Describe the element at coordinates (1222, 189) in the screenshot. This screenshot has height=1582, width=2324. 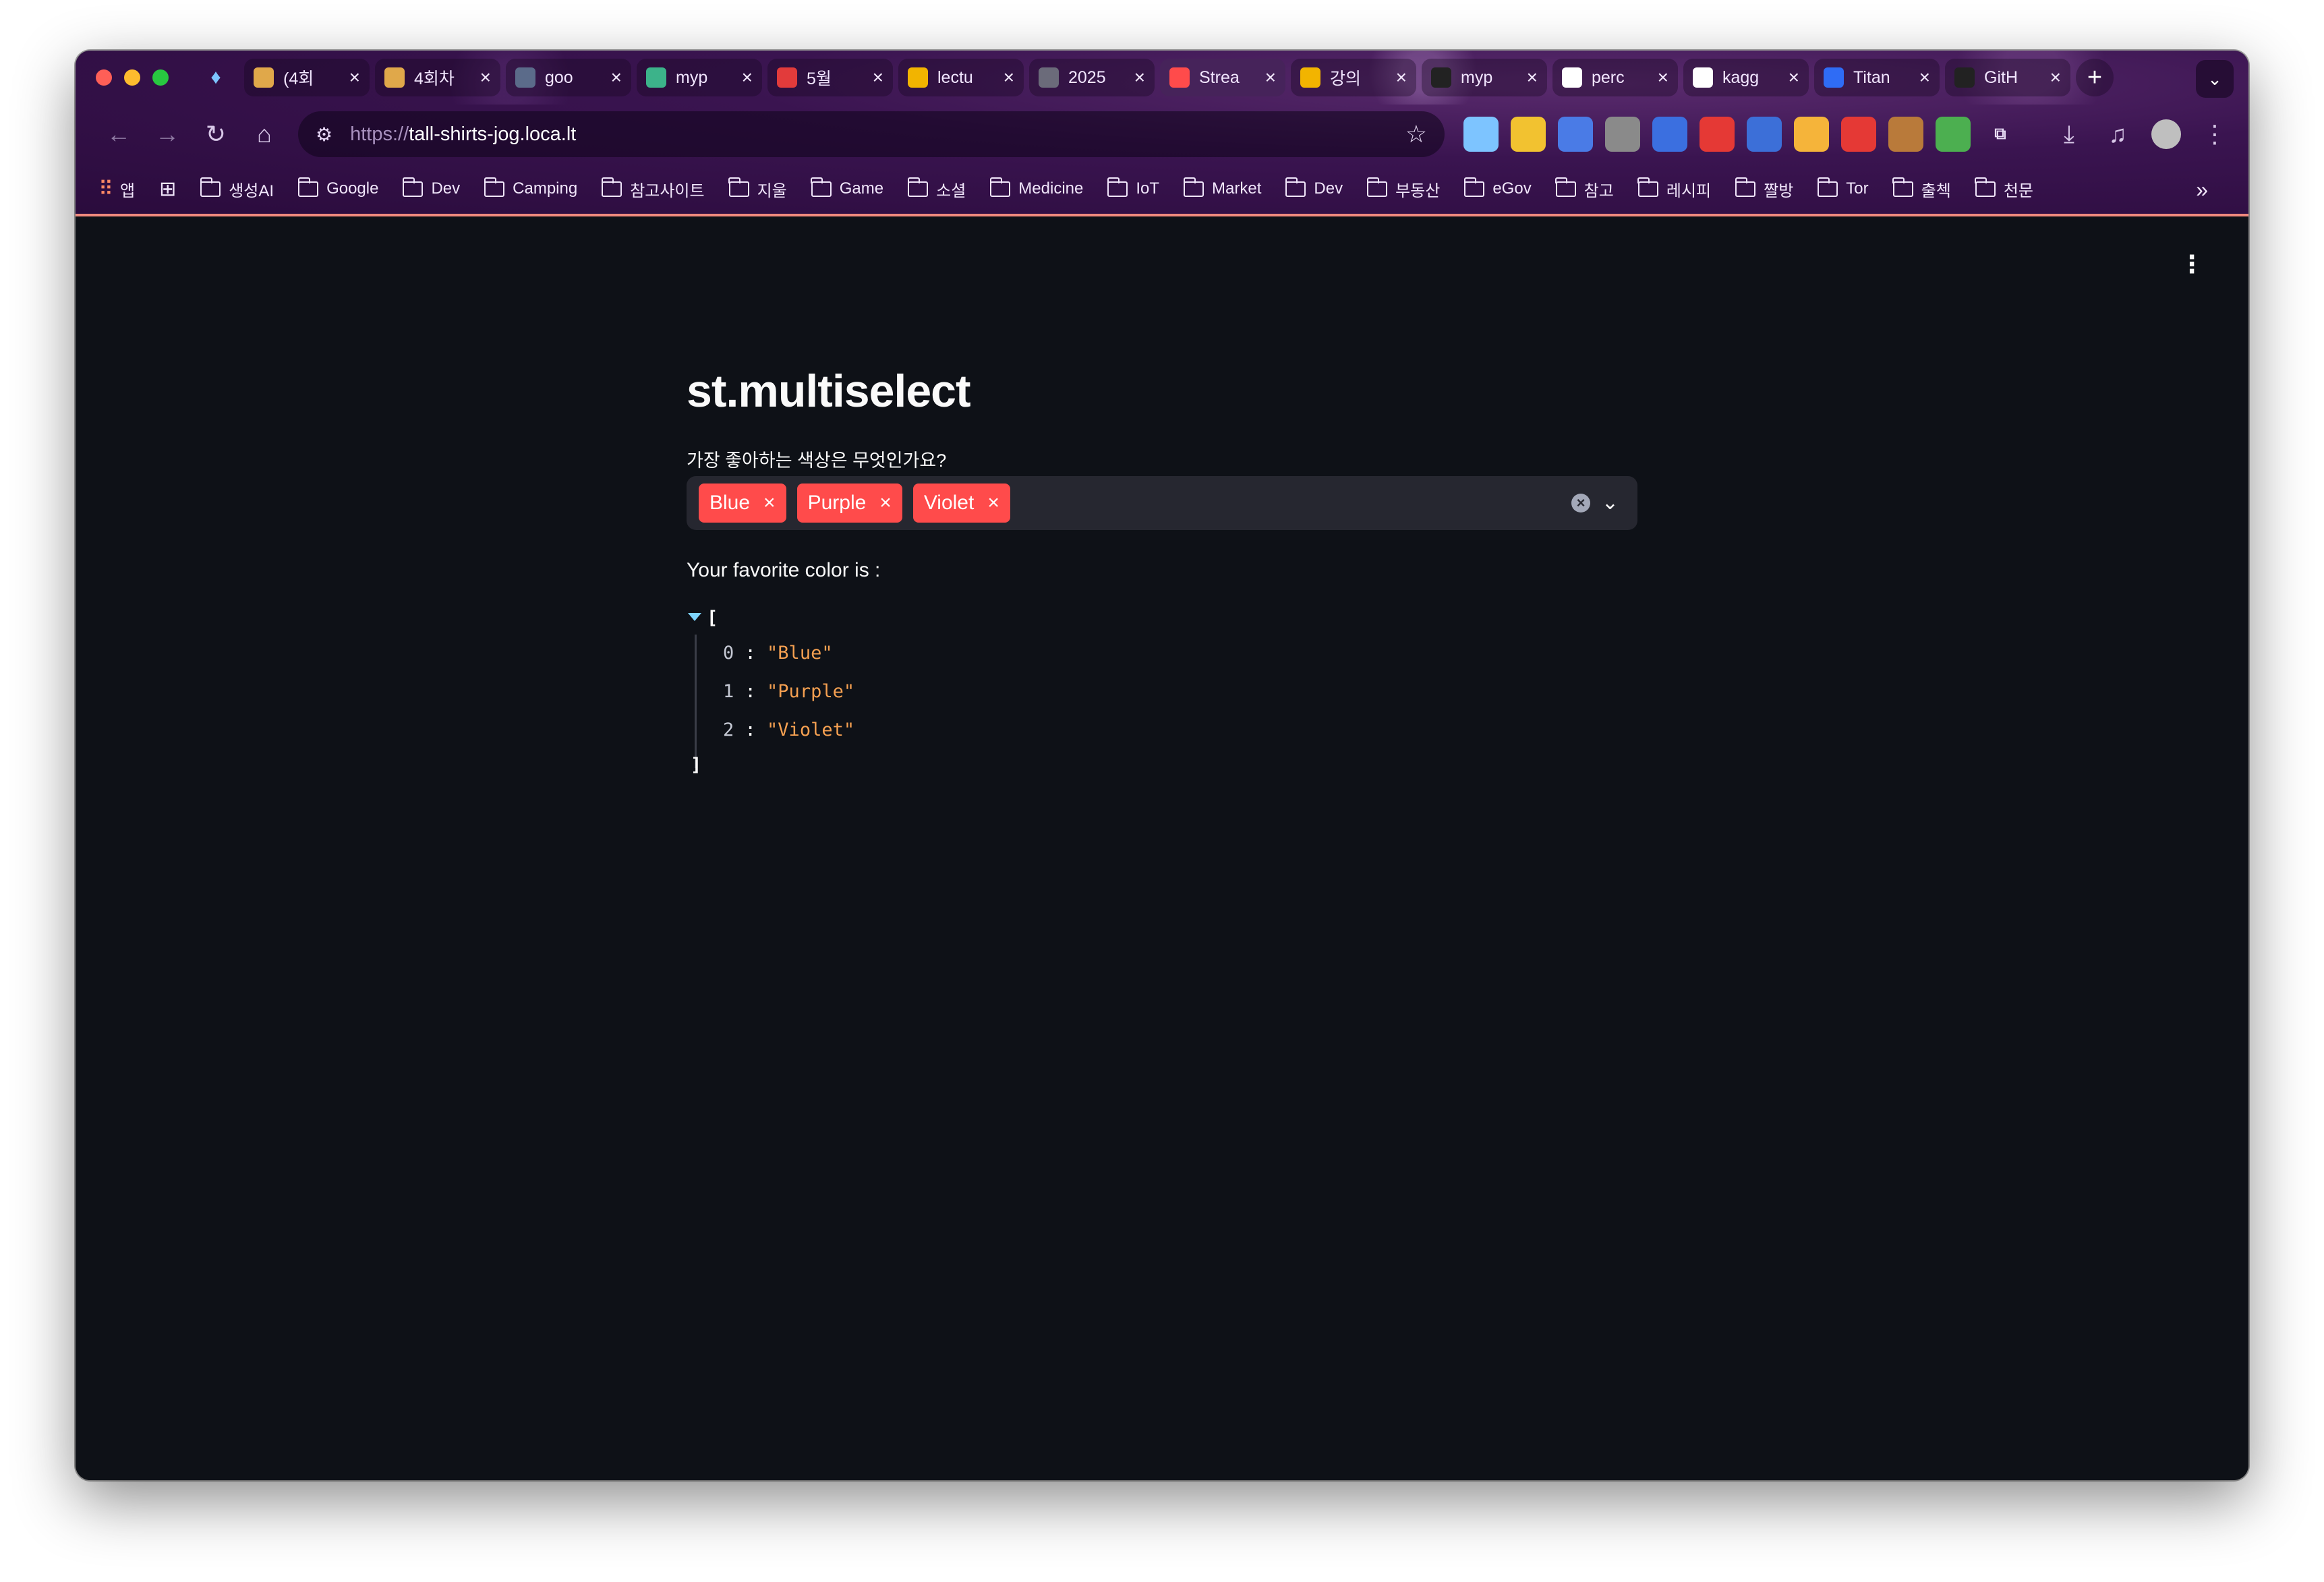
I see `bookmark-folder: Market` at that location.